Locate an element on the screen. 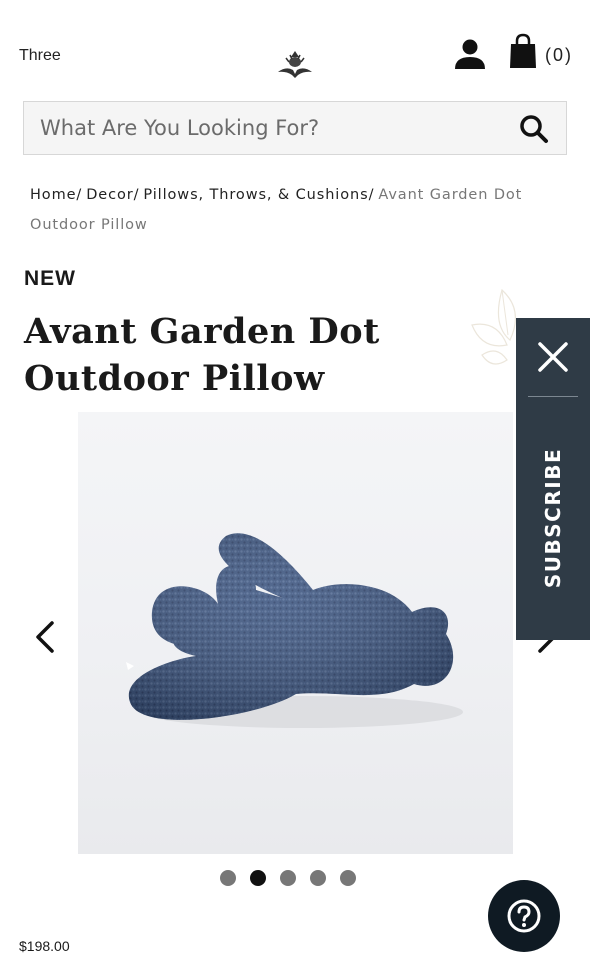 The height and width of the screenshot is (972, 590). breadcrumb-home: Home is located at coordinates (53, 195).